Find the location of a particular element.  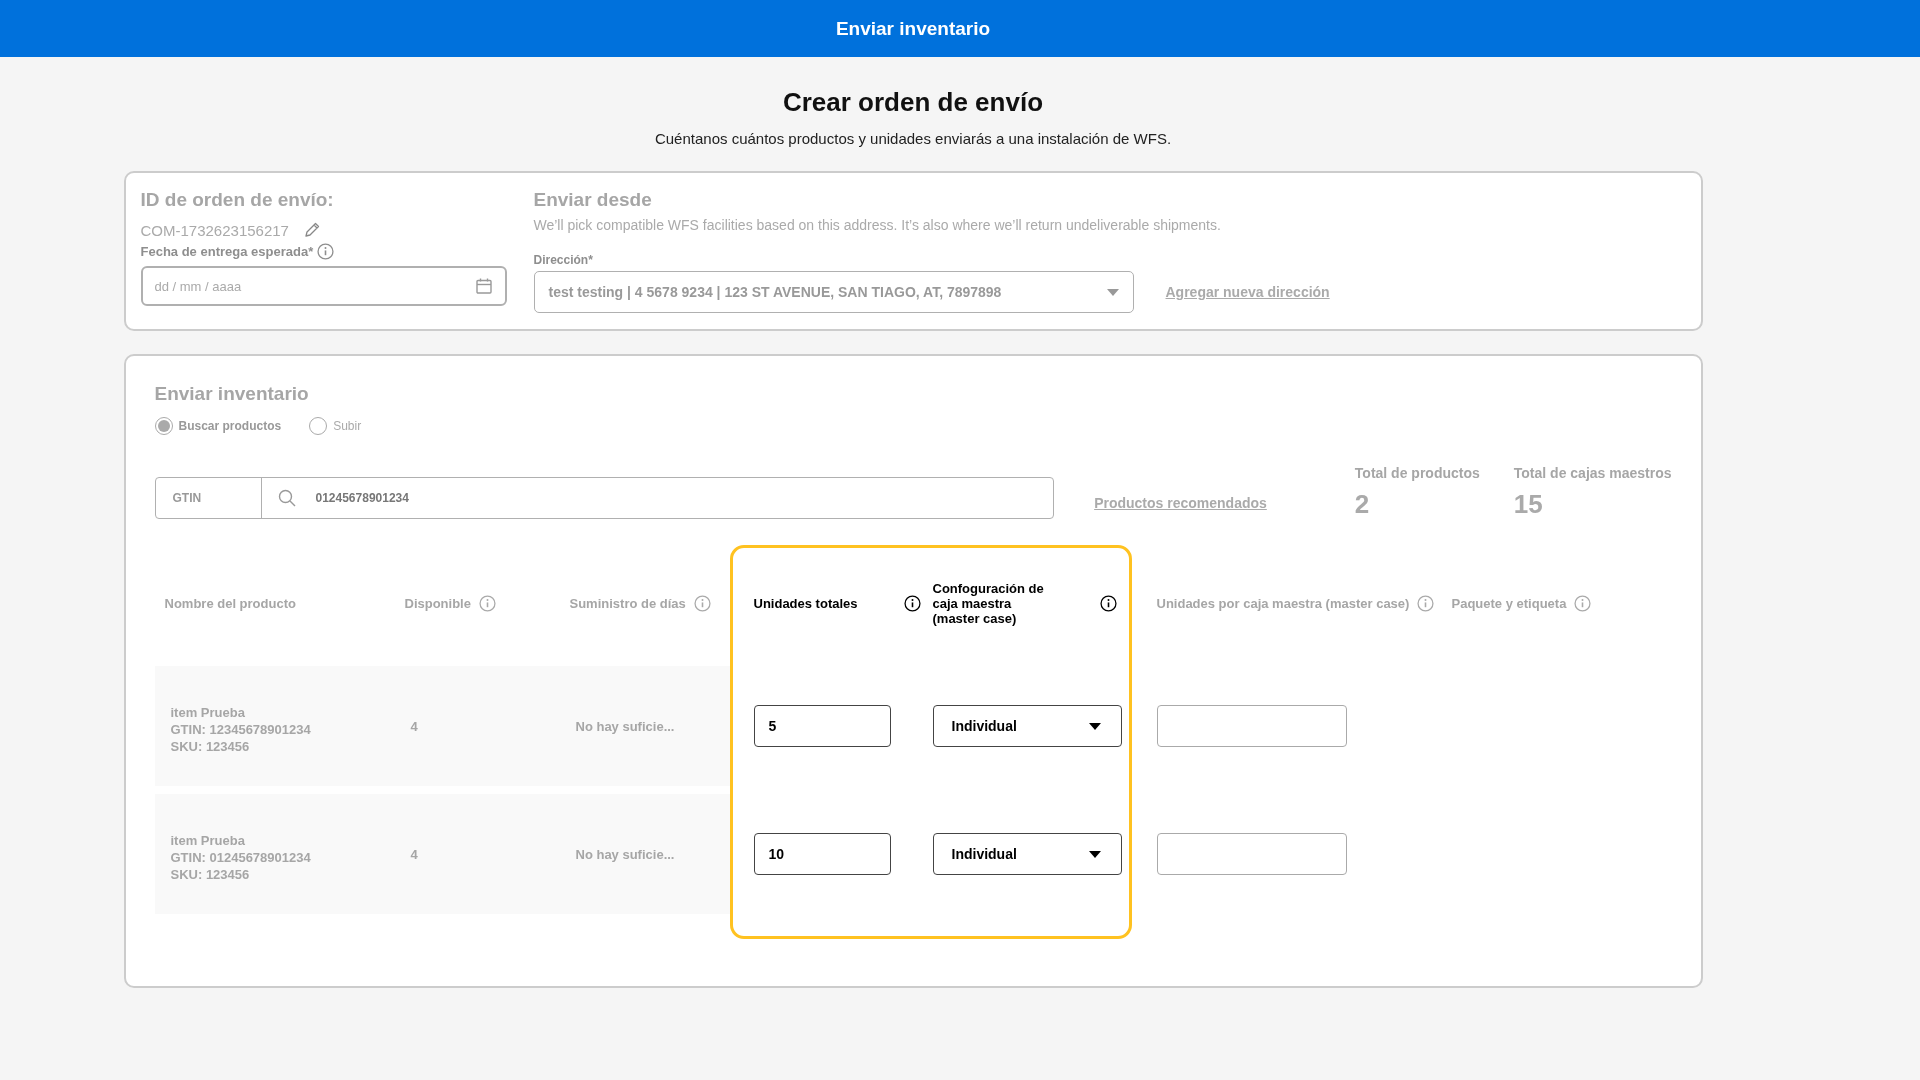

order-id: COM-1732623156217 is located at coordinates (214, 230).